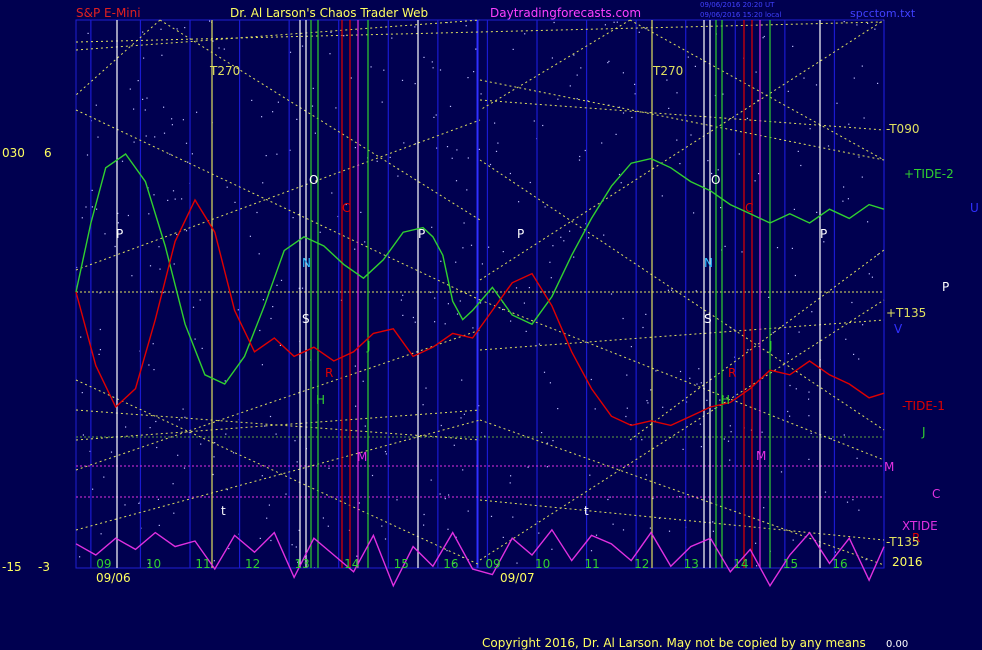 The image size is (982, 650). Describe the element at coordinates (320, 400) in the screenshot. I see `planet-label: H` at that location.